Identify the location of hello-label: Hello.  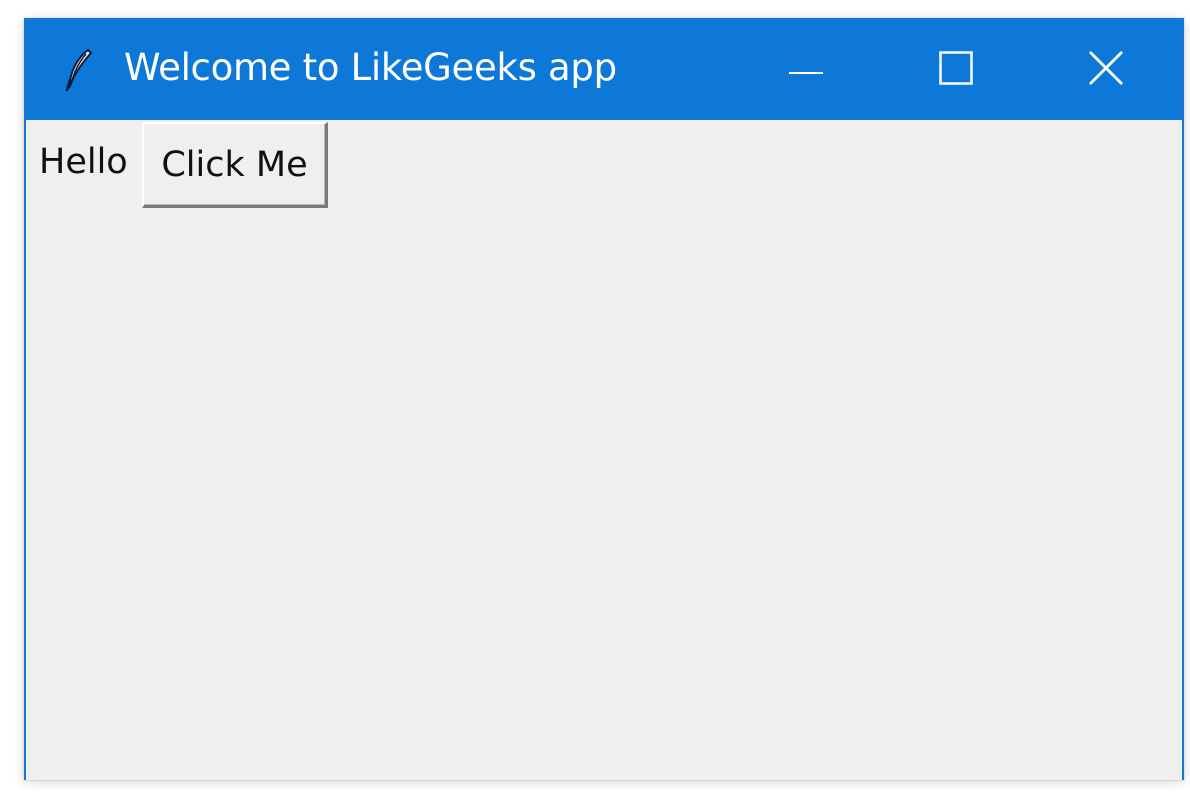
(83, 162).